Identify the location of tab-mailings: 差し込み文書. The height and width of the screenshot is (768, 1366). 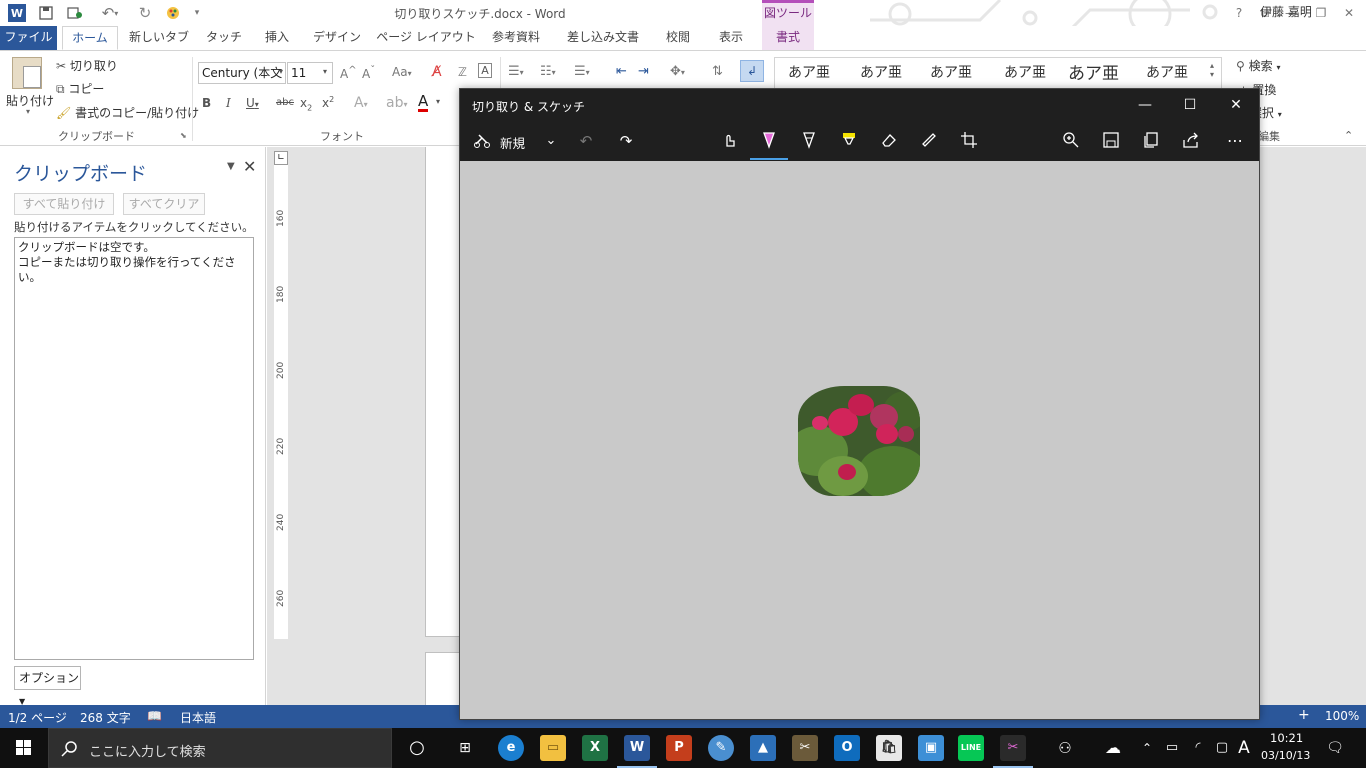
(603, 38).